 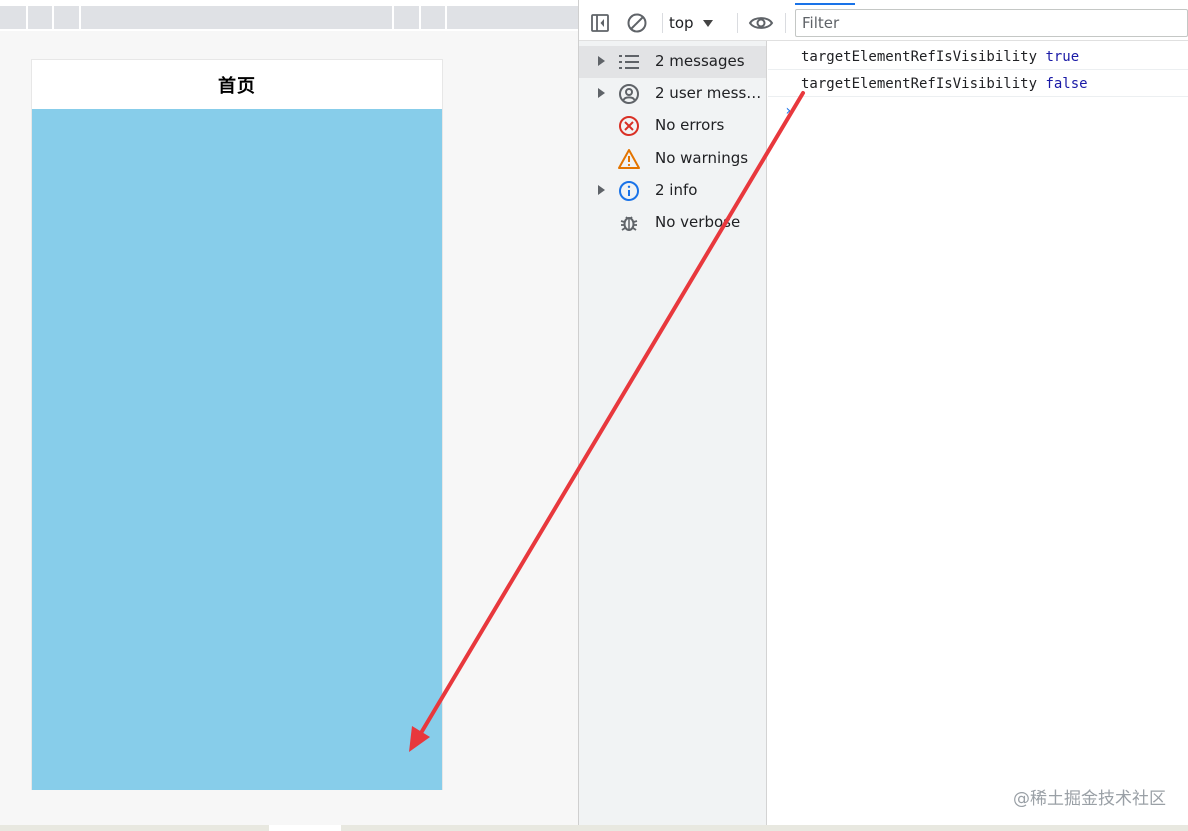 I want to click on page-title: 首页, so click(x=237, y=86).